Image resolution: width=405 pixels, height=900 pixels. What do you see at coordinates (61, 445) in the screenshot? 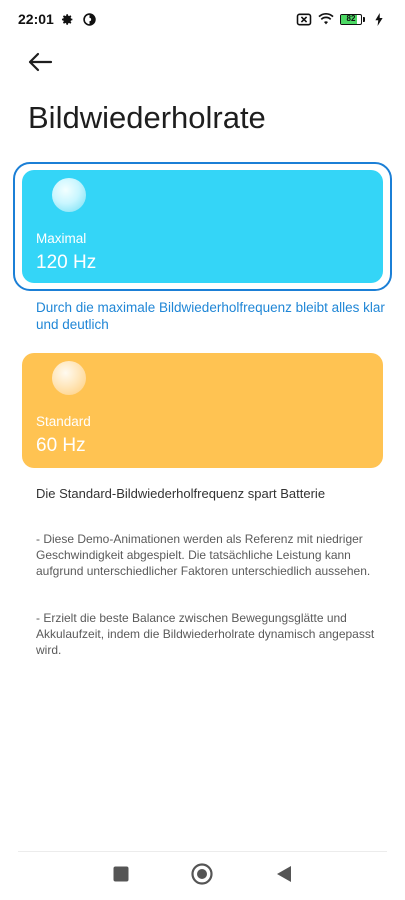
I see `option-standard-value: 60 Hz` at bounding box center [61, 445].